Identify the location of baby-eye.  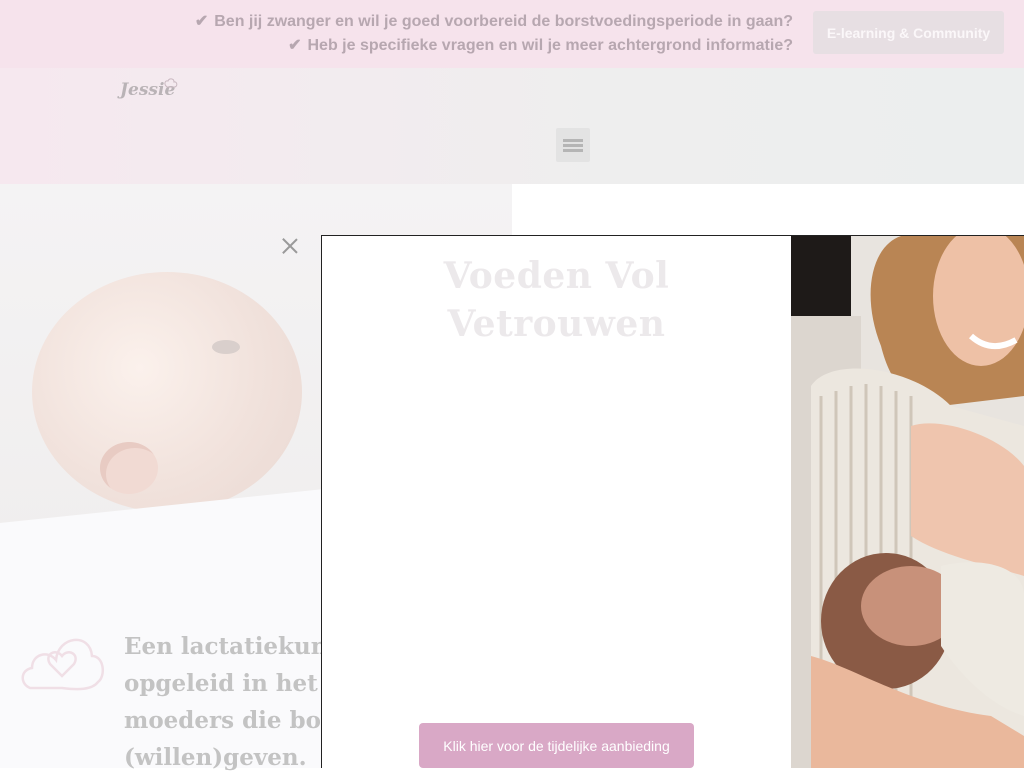
(226, 347).